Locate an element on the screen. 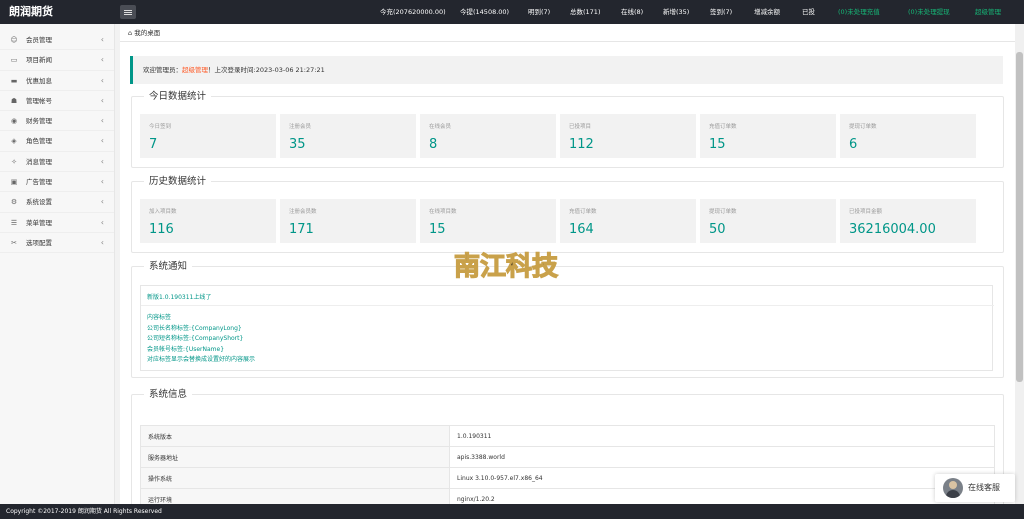 This screenshot has height=519, width=1024. info-key: 运行环境 is located at coordinates (295, 496).